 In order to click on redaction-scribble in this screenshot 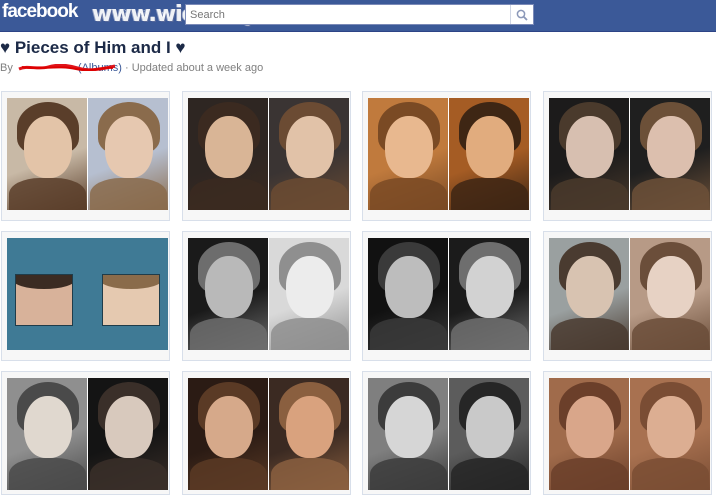, I will do `click(67, 67)`.